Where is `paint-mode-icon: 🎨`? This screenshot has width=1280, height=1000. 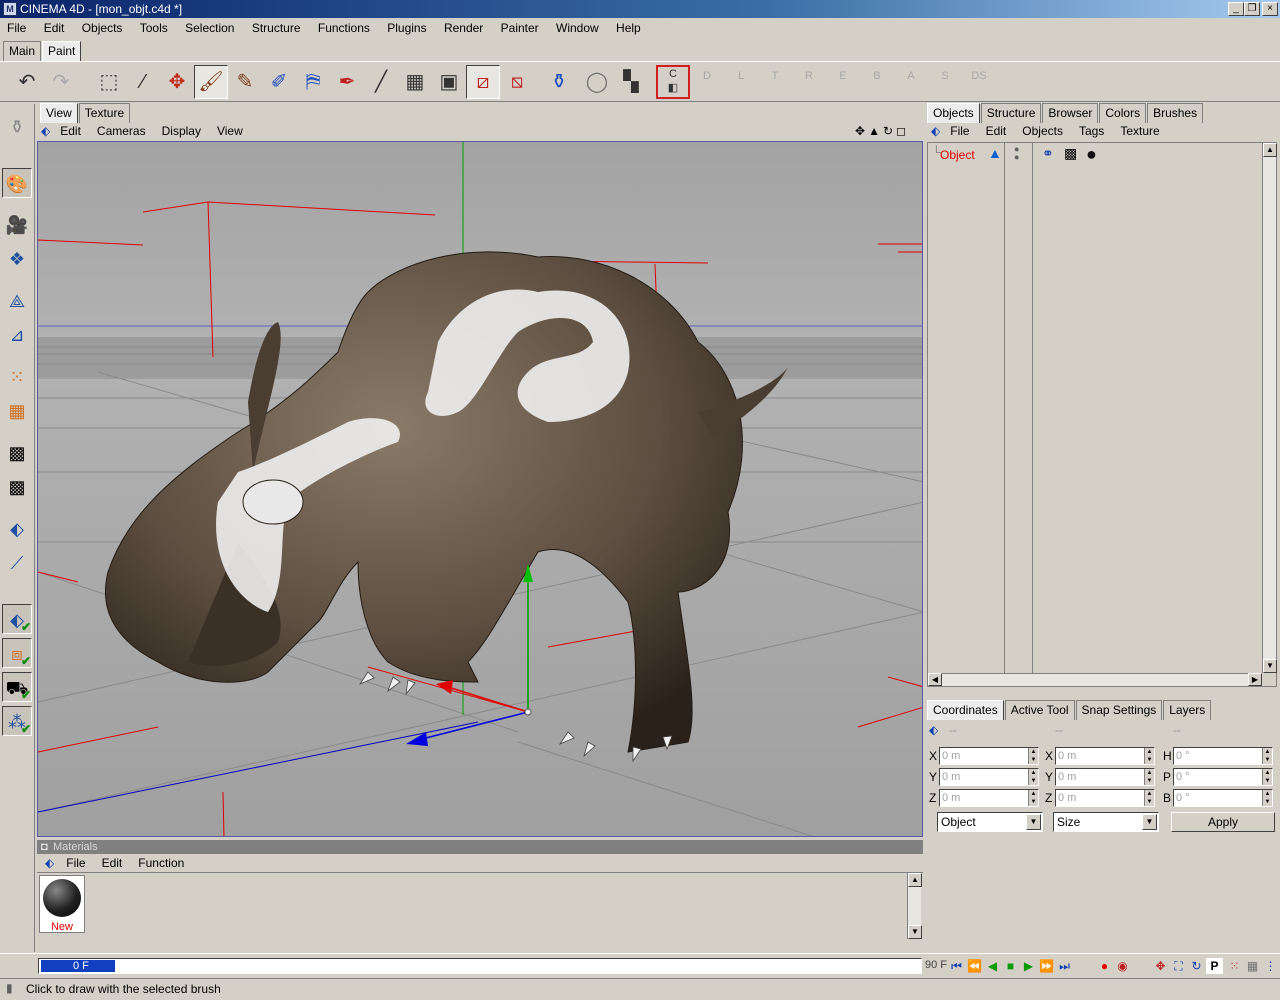
paint-mode-icon: 🎨 is located at coordinates (17, 183).